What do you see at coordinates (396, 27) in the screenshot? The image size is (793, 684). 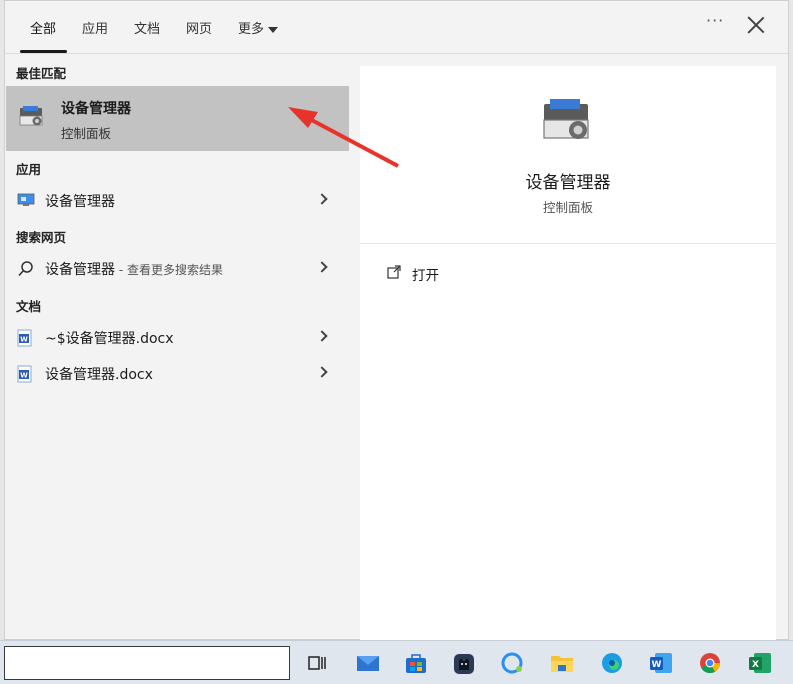 I see `tab-bar: 全部 应用 文档 网页 更多 ···` at bounding box center [396, 27].